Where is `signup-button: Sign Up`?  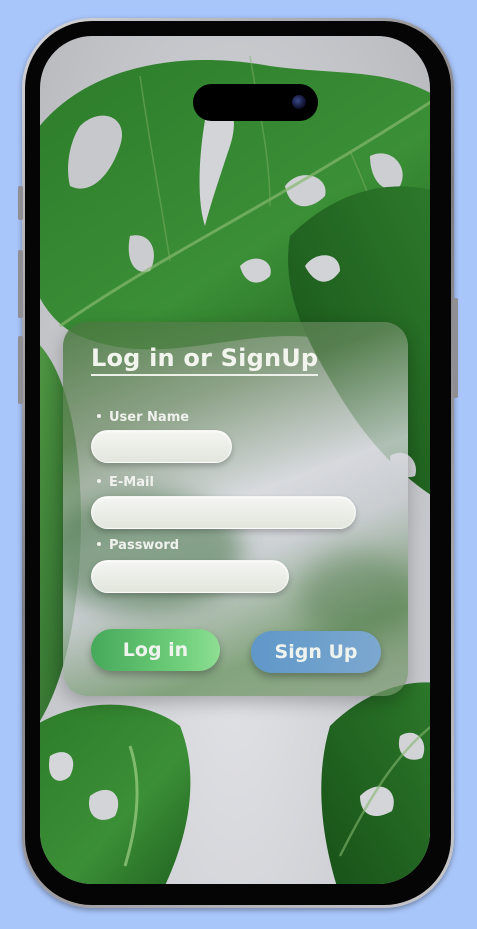
signup-button: Sign Up is located at coordinates (316, 652).